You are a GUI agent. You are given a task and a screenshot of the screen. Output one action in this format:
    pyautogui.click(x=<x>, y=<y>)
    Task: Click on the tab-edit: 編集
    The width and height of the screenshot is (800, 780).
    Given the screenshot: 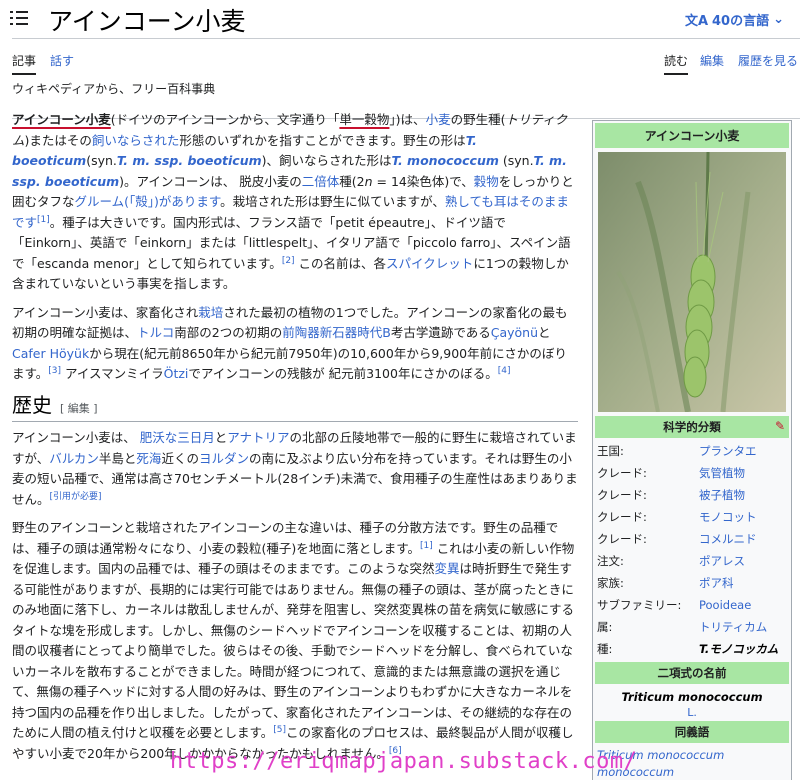 What is the action you would take?
    pyautogui.click(x=712, y=60)
    